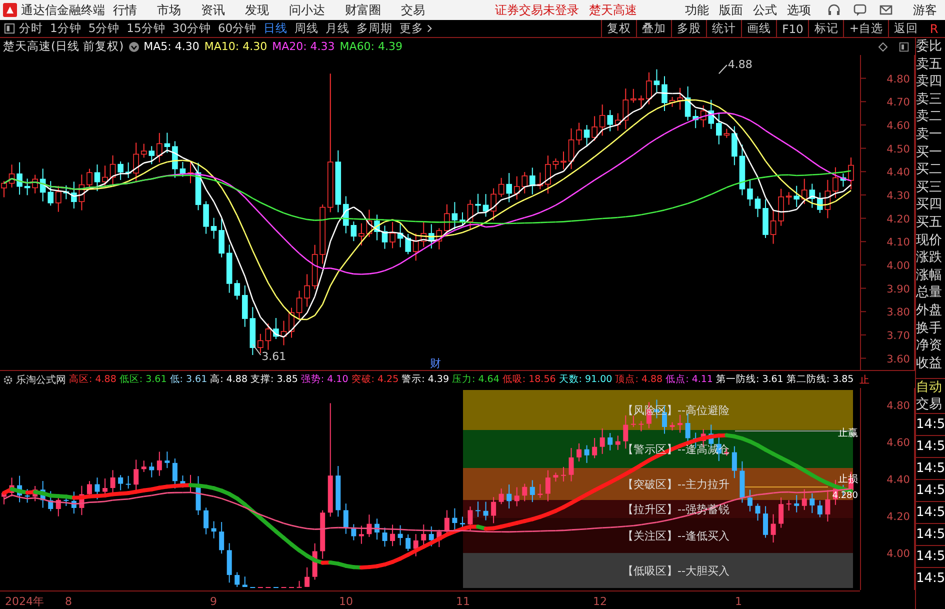 The width and height of the screenshot is (945, 609). I want to click on period-tab: 5分钟, so click(104, 28).